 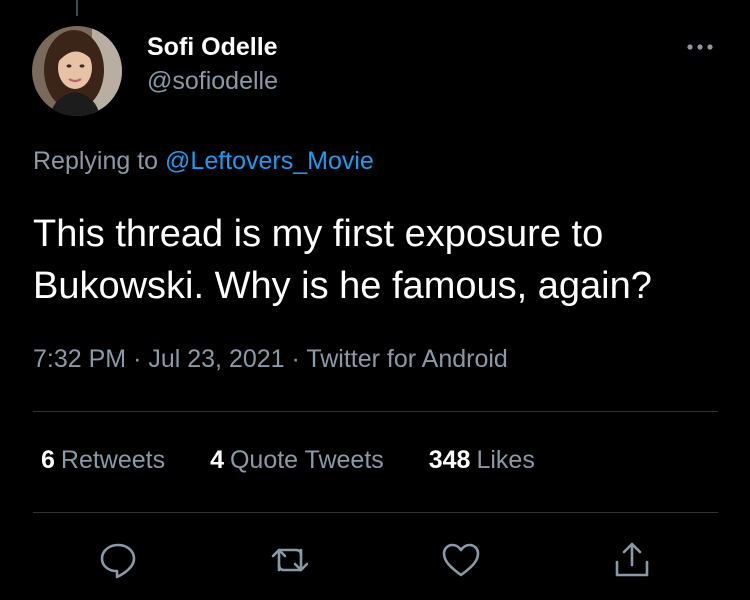 What do you see at coordinates (269, 161) in the screenshot?
I see `reply-mention-link: @Leftovers_Movie` at bounding box center [269, 161].